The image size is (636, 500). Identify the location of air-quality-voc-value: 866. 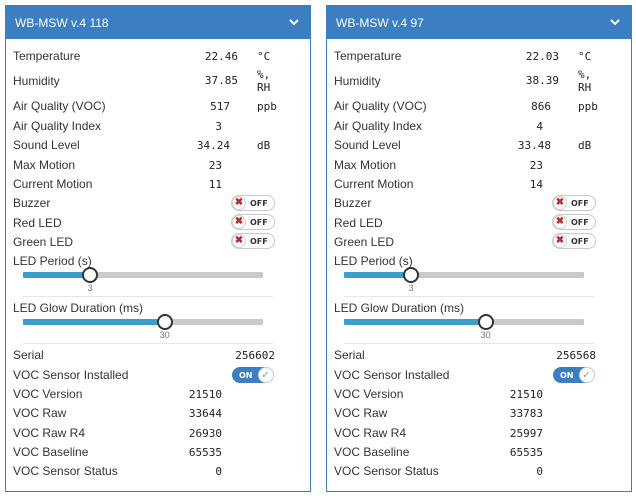
(541, 106).